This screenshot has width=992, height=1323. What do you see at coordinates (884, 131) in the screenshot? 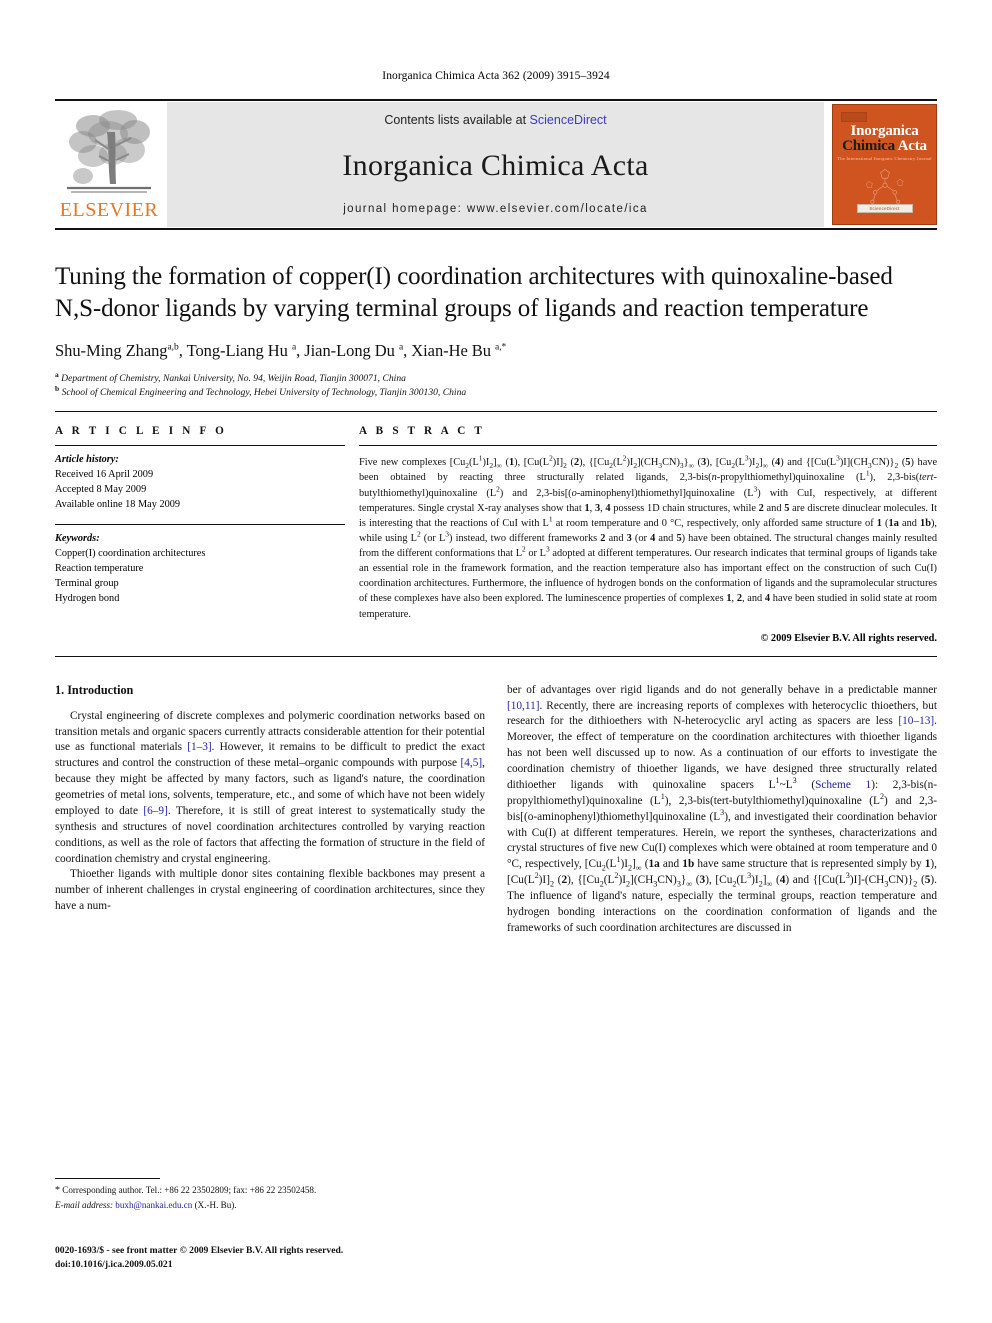
I see `cover-title-line1: Inorganica` at bounding box center [884, 131].